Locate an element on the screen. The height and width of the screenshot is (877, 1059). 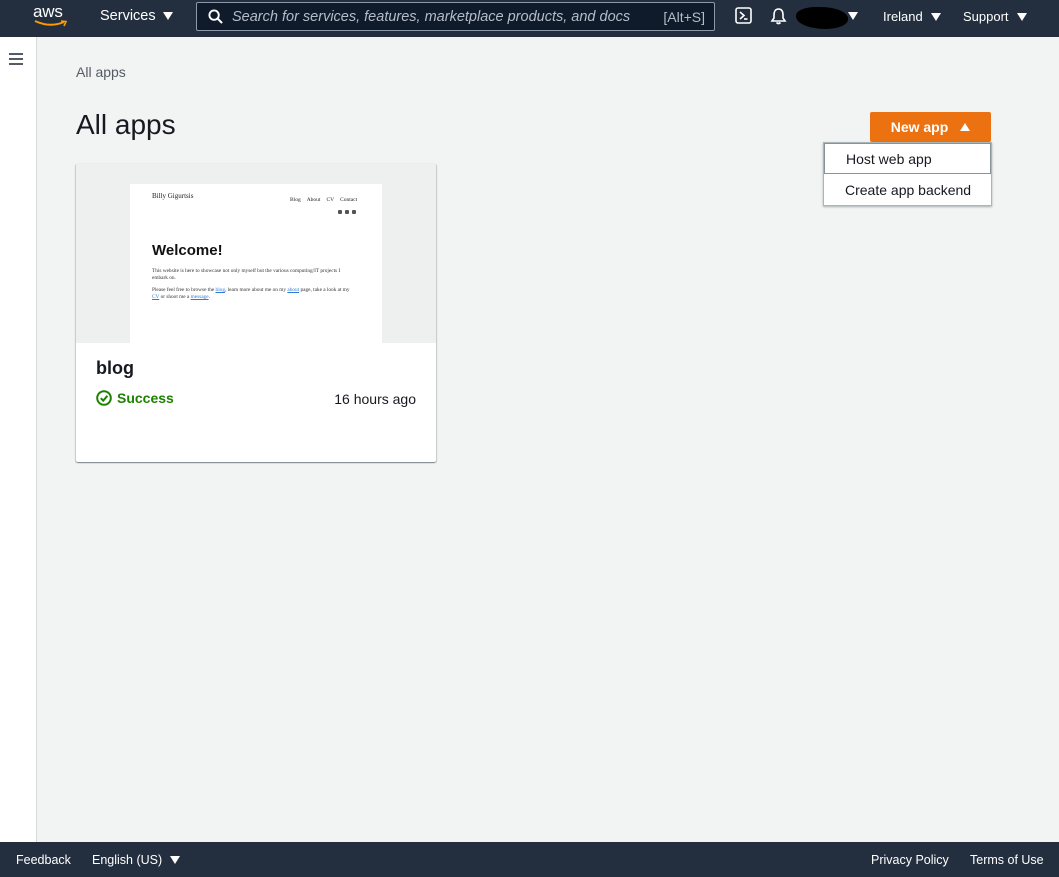
new-app-dropdown: Host web app Create app backend is located at coordinates (907, 174).